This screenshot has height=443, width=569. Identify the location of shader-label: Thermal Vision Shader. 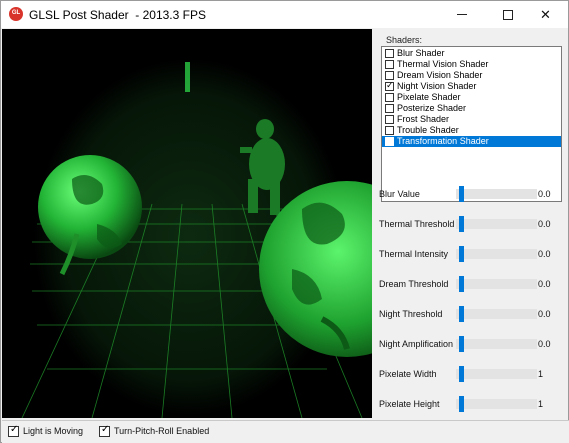
(443, 64).